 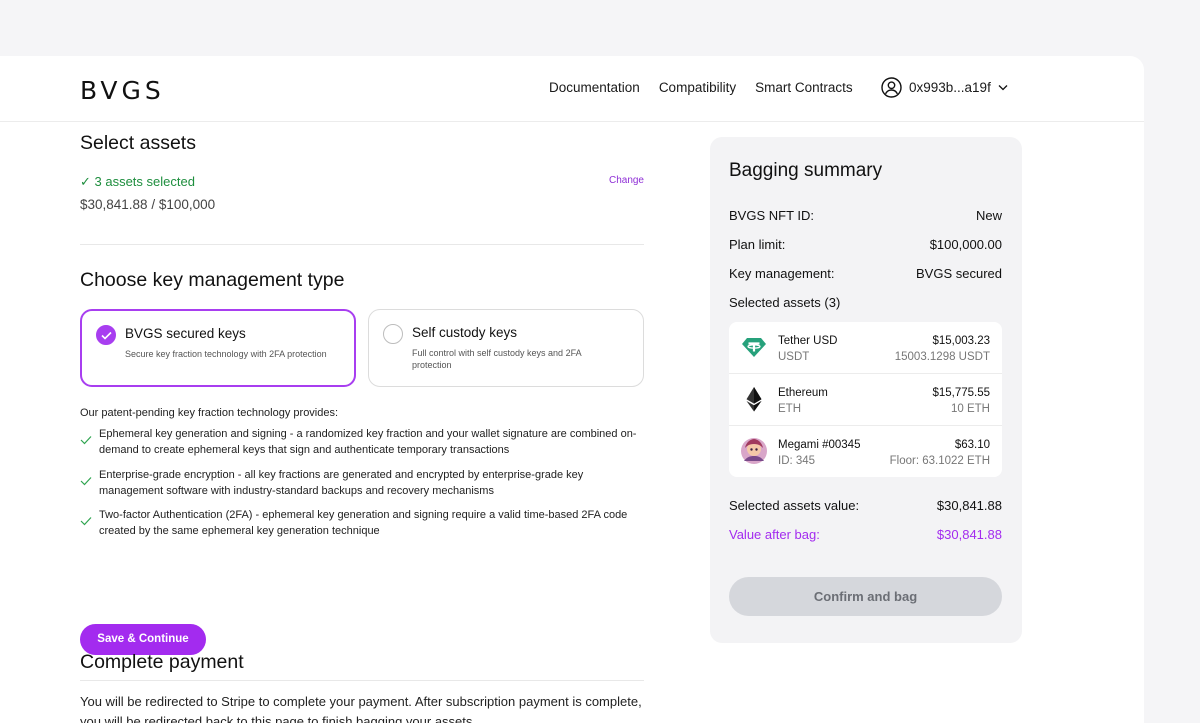 What do you see at coordinates (988, 215) in the screenshot?
I see `row-value: New` at bounding box center [988, 215].